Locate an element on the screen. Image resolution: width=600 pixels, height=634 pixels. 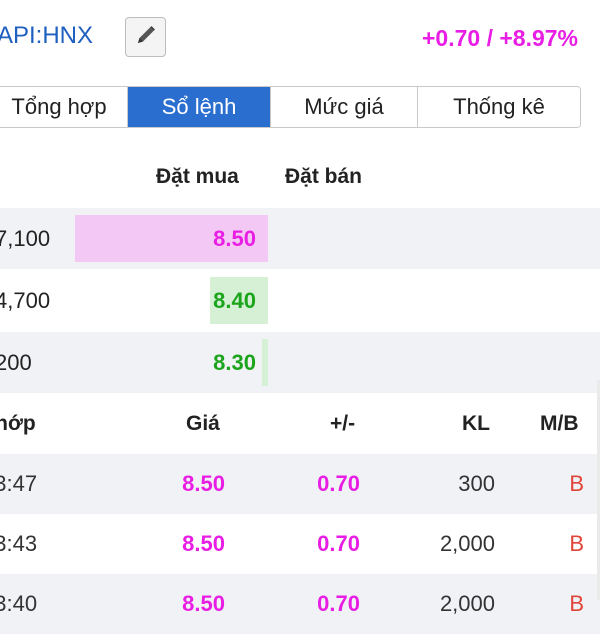
edit-button is located at coordinates (145, 37).